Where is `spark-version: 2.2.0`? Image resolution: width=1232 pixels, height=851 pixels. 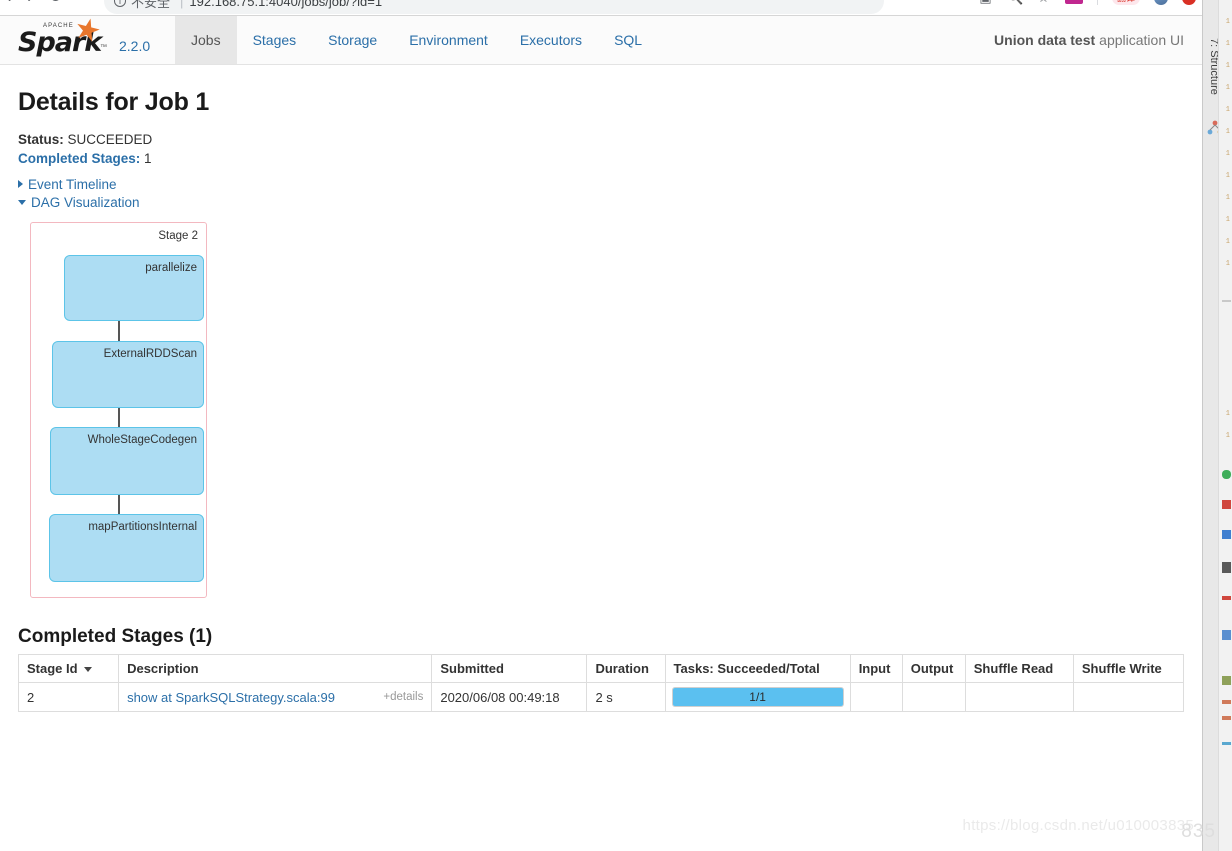
spark-version: 2.2.0 is located at coordinates (135, 46).